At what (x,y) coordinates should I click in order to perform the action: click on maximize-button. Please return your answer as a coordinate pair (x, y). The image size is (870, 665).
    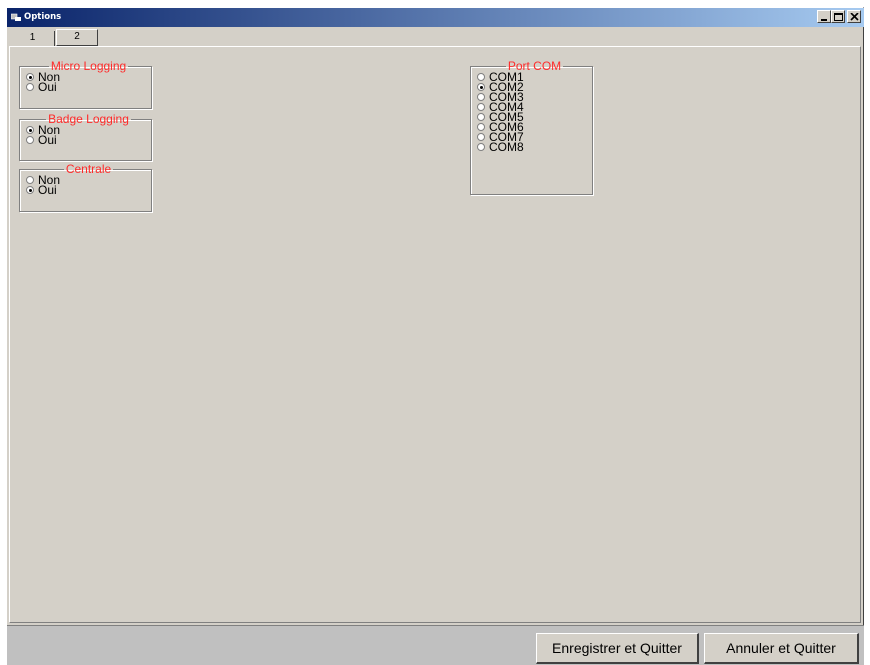
    Looking at the image, I should click on (838, 16).